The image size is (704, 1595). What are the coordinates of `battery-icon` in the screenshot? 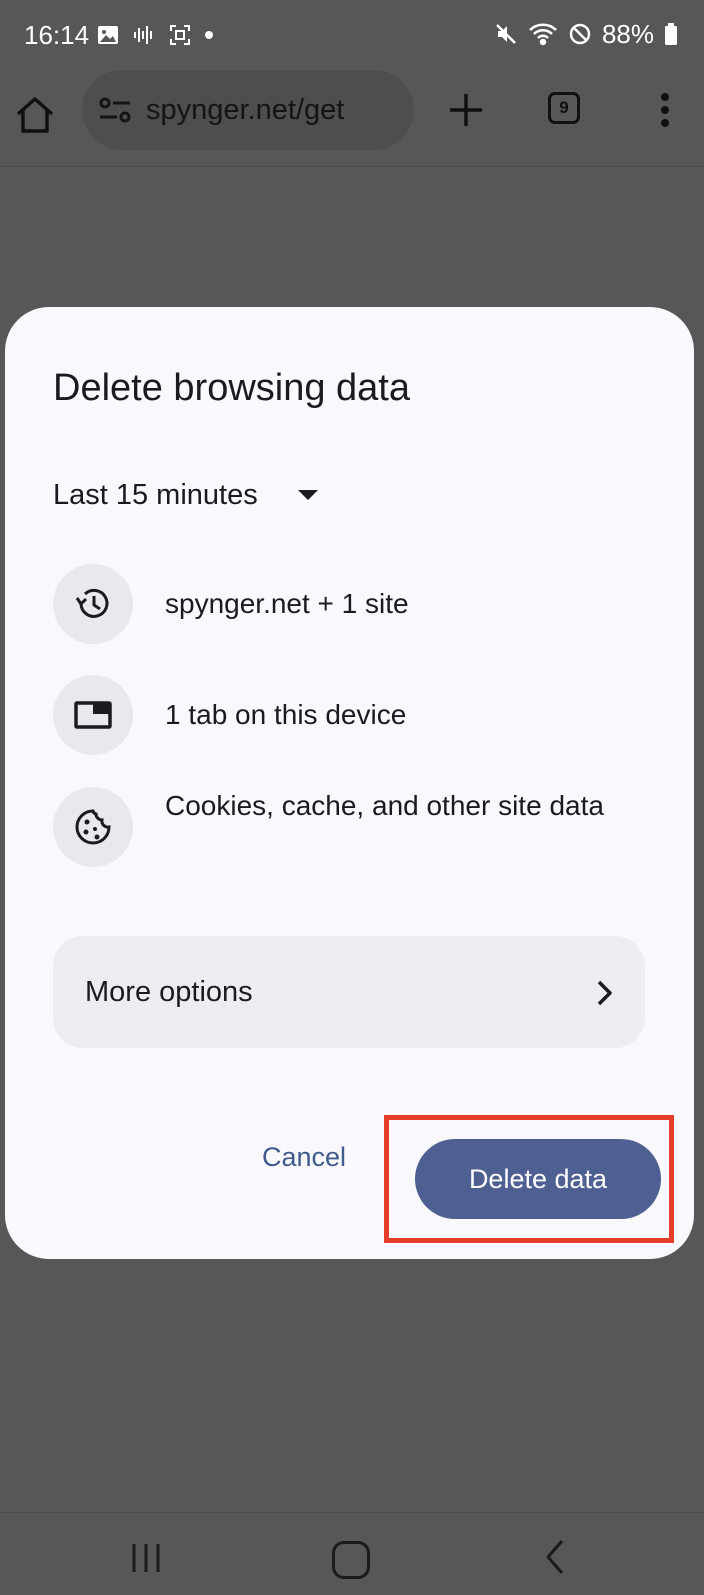 It's located at (671, 34).